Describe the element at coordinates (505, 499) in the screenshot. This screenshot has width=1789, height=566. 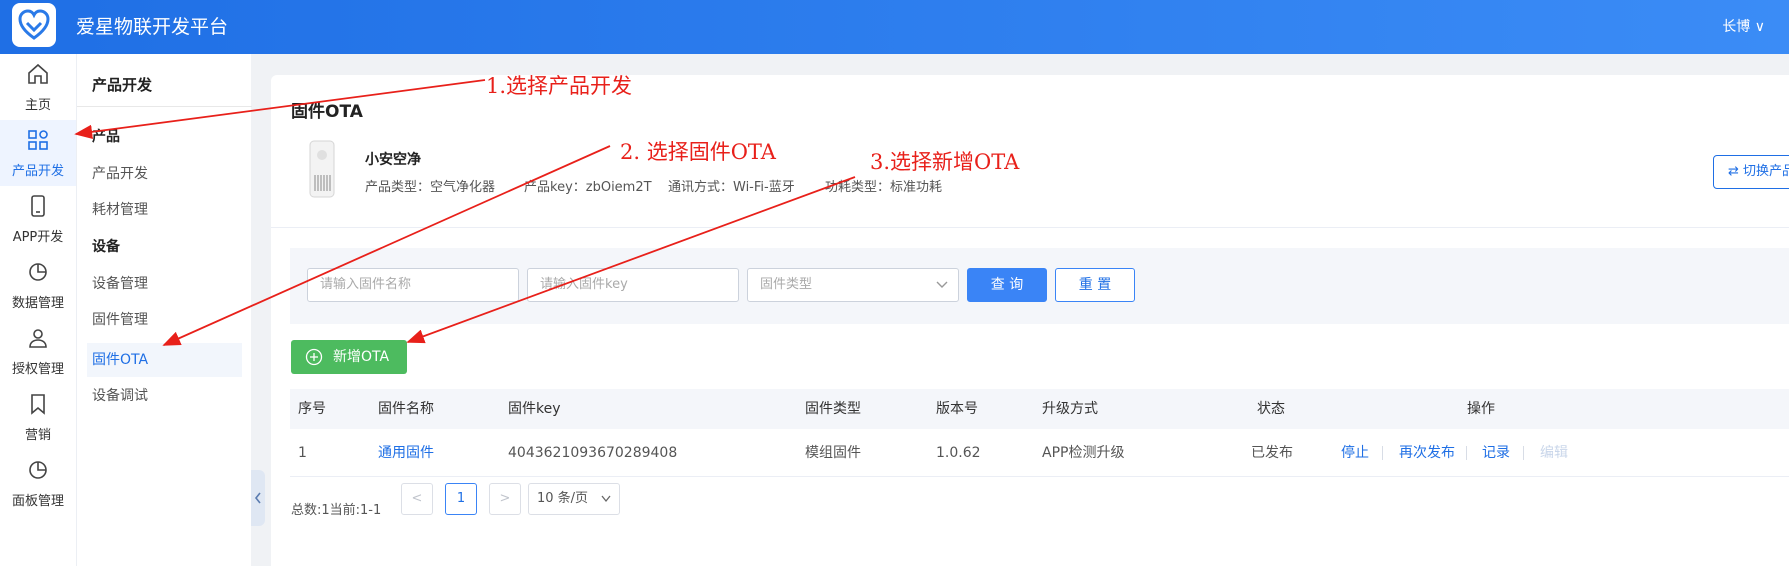
I see `next-page-button: >` at that location.